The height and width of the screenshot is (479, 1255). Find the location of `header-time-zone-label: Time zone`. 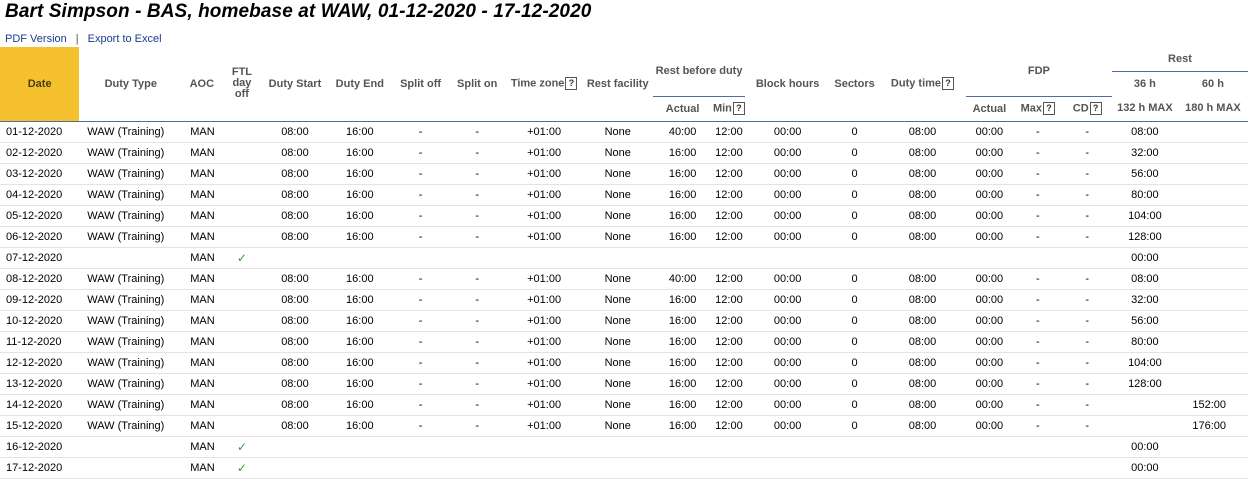

header-time-zone-label: Time zone is located at coordinates (537, 83).